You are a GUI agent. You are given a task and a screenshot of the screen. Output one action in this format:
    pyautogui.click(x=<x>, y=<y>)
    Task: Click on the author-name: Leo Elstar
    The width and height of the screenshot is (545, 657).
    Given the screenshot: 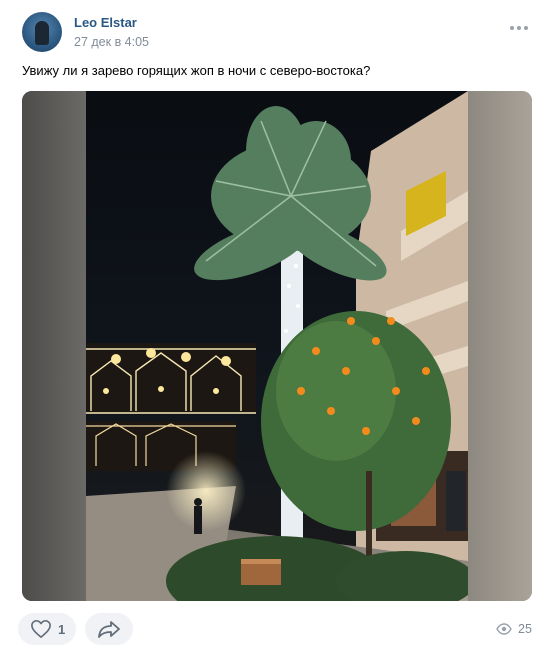 What is the action you would take?
    pyautogui.click(x=105, y=22)
    